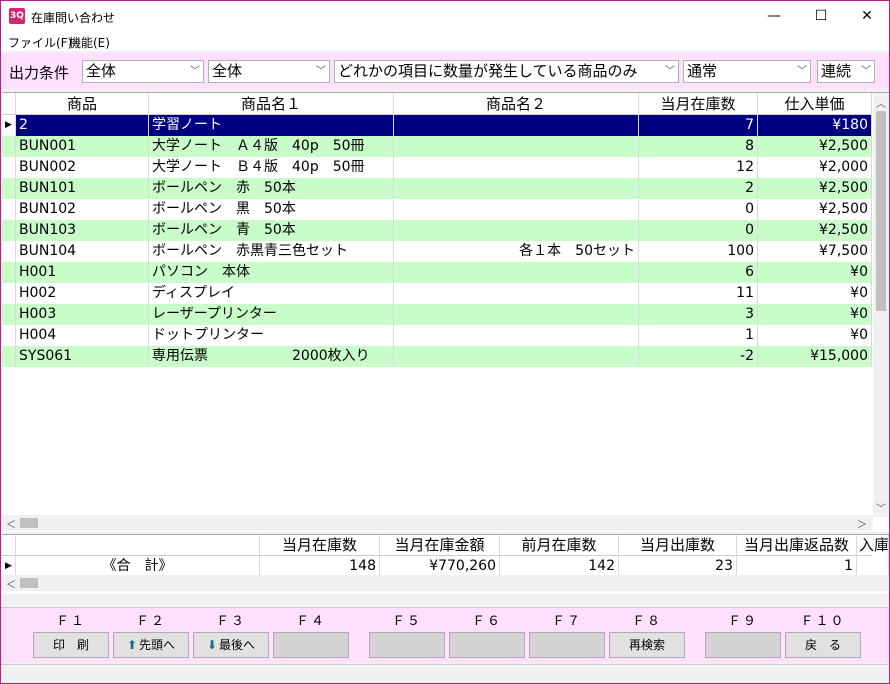 The image size is (890, 684). I want to click on cell-code: SYS061, so click(82, 356).